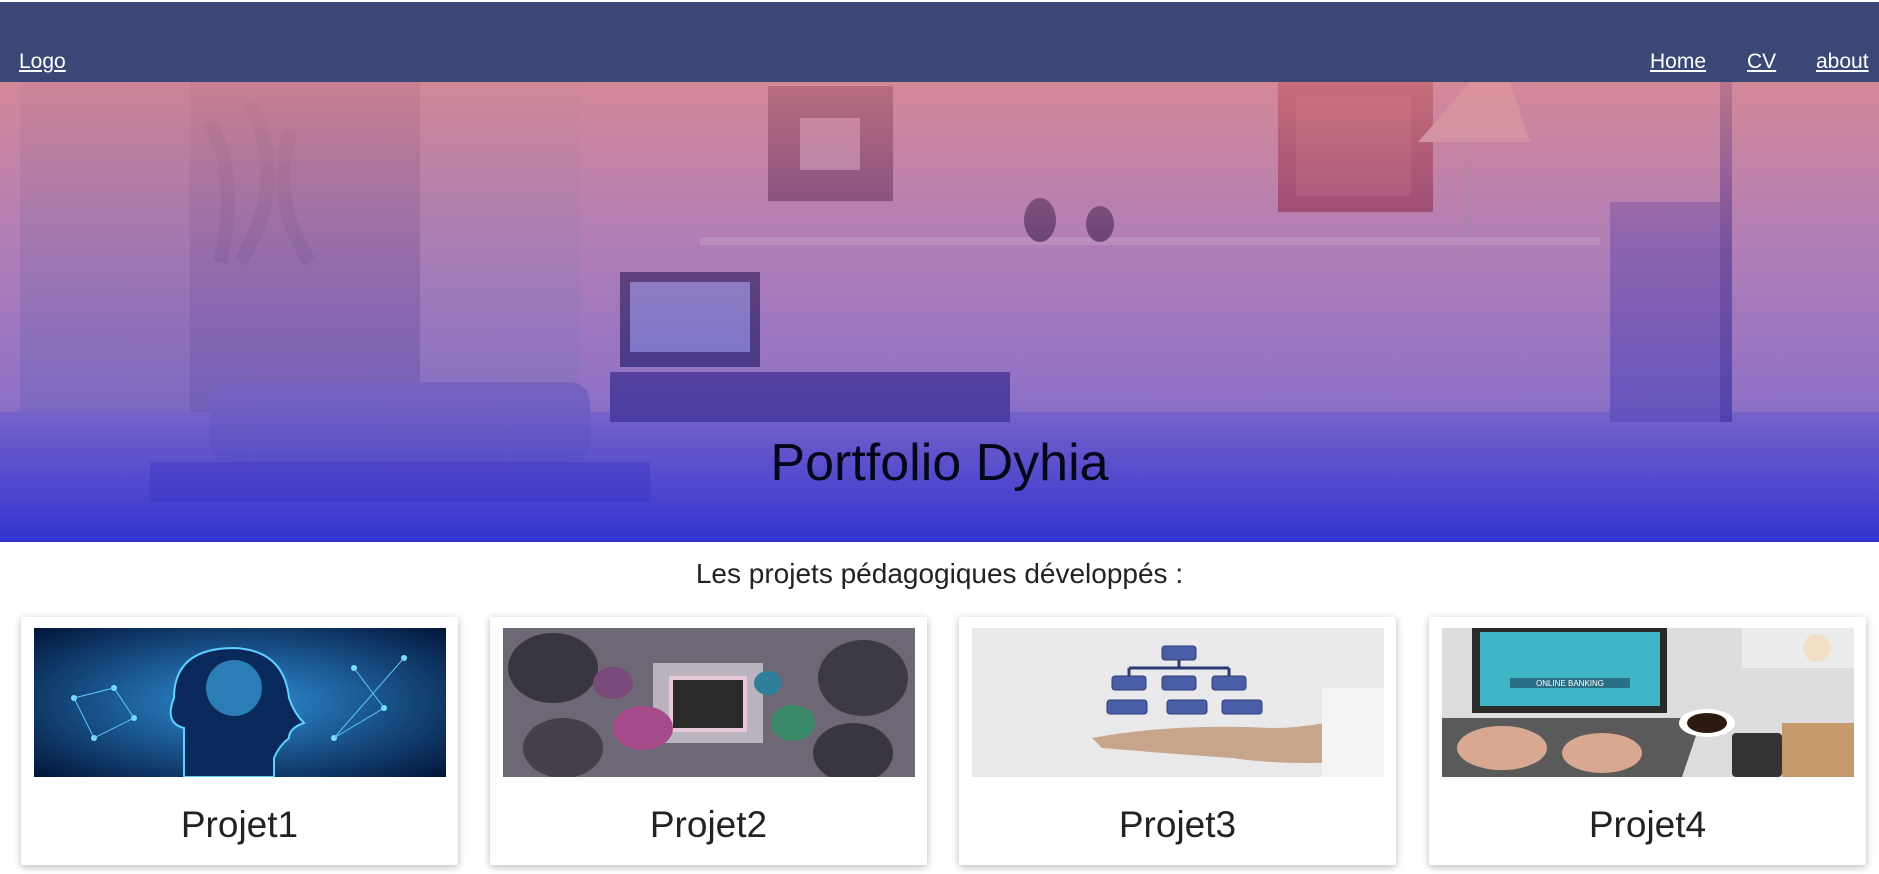 The image size is (1879, 874). I want to click on project-card-title: Projet1, so click(239, 825).